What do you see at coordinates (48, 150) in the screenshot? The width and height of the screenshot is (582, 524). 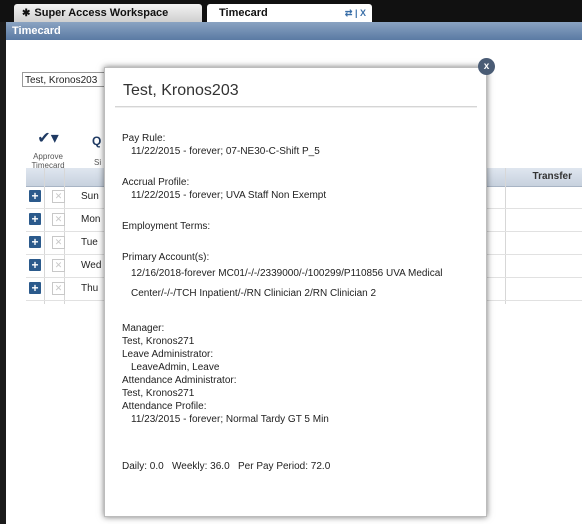 I see `approve-timecard-button: ✔▾ Approve Timecard` at bounding box center [48, 150].